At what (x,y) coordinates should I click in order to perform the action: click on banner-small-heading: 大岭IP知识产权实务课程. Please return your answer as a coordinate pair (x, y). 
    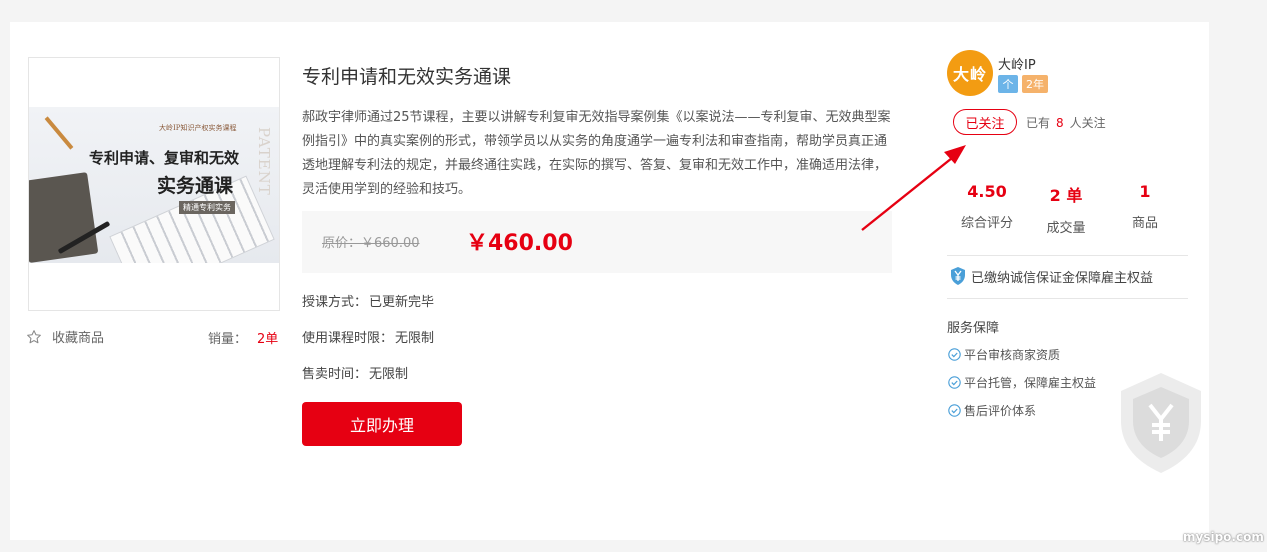
    Looking at the image, I should click on (198, 128).